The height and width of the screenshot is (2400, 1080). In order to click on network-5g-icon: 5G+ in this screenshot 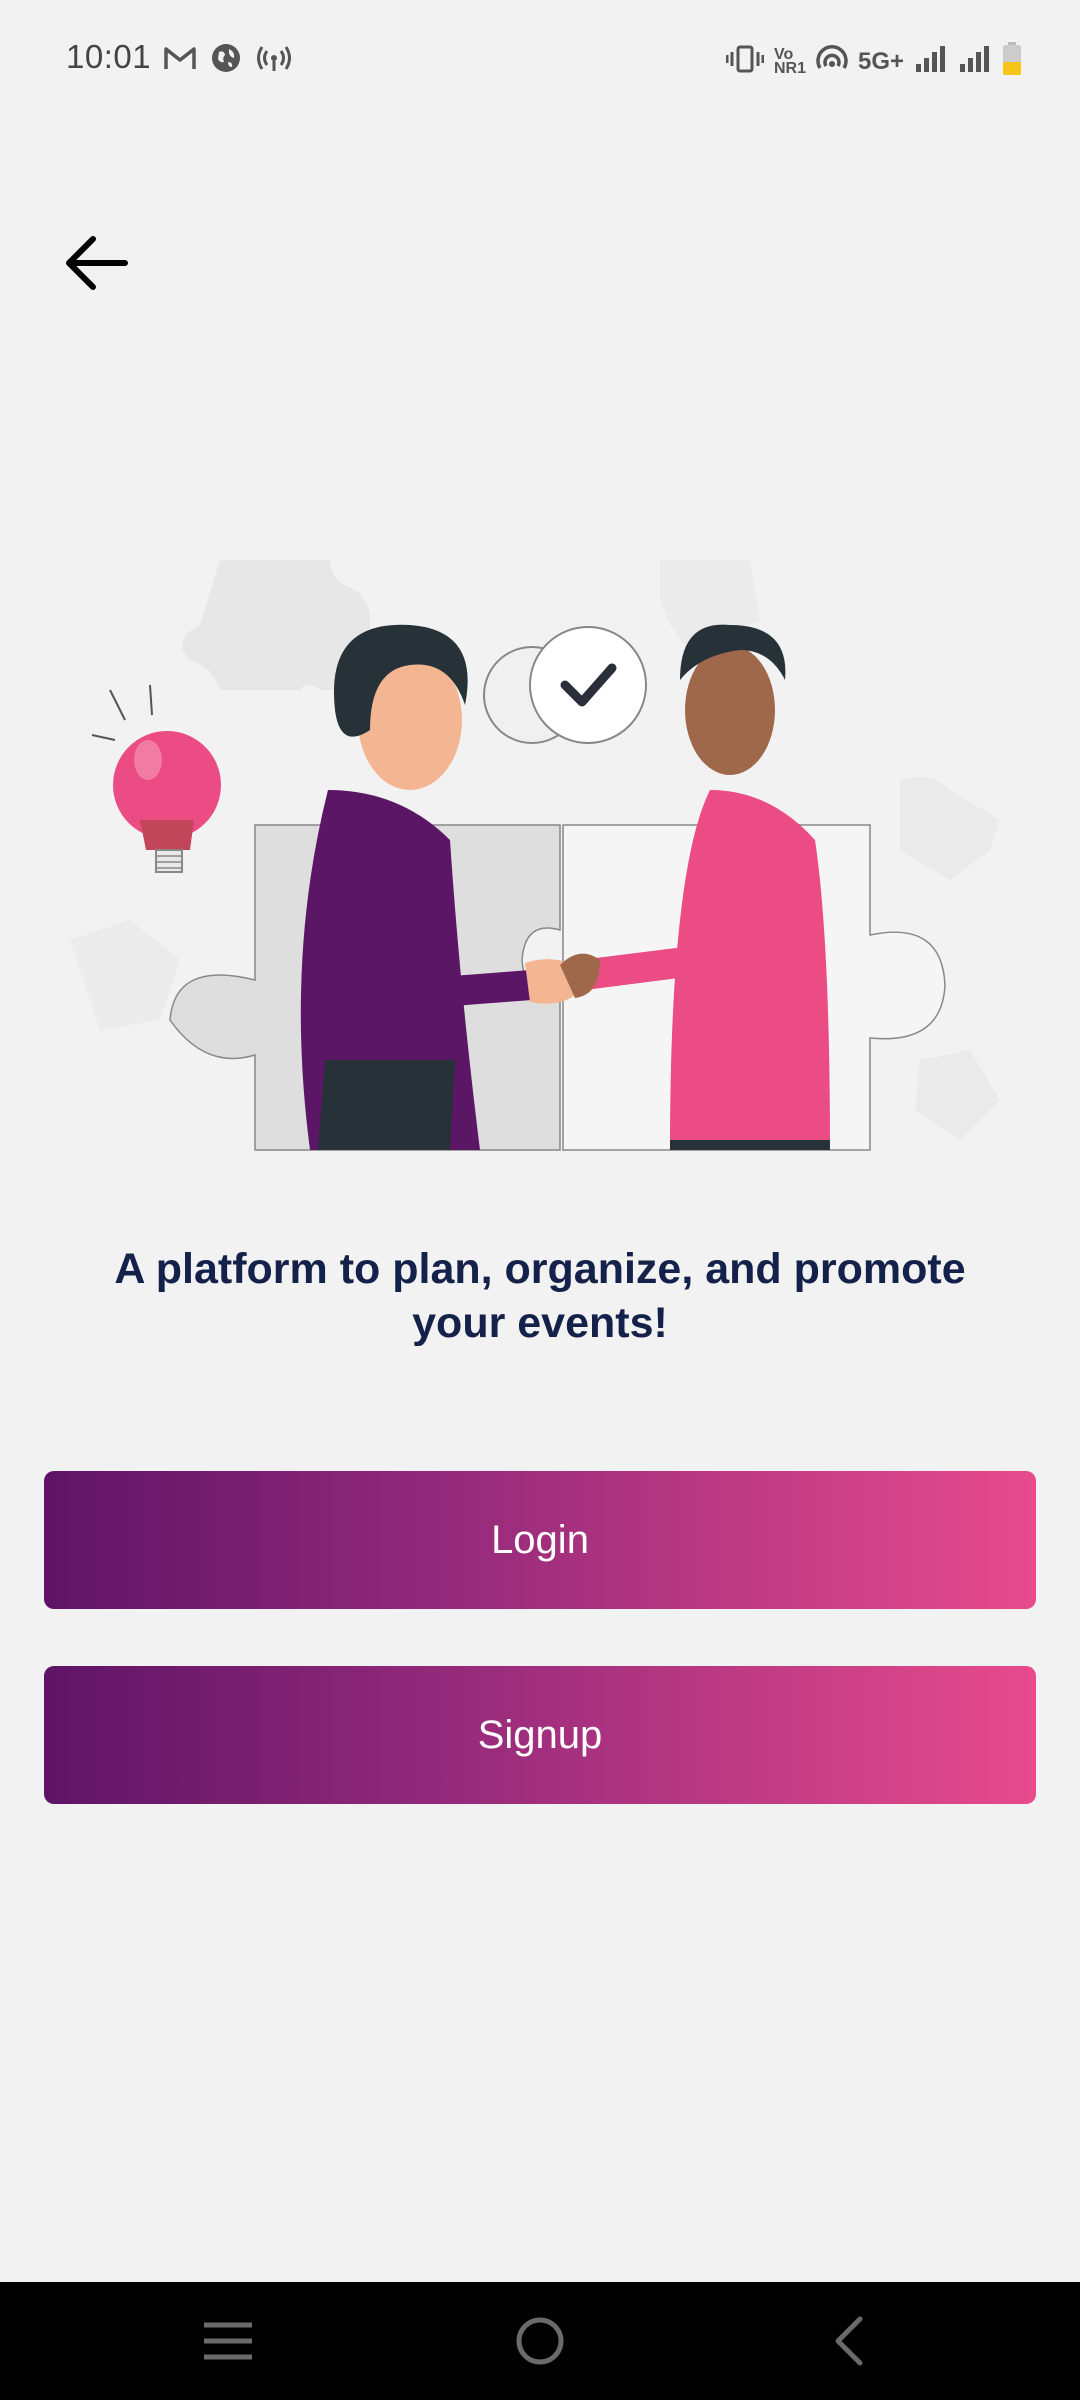, I will do `click(880, 61)`.